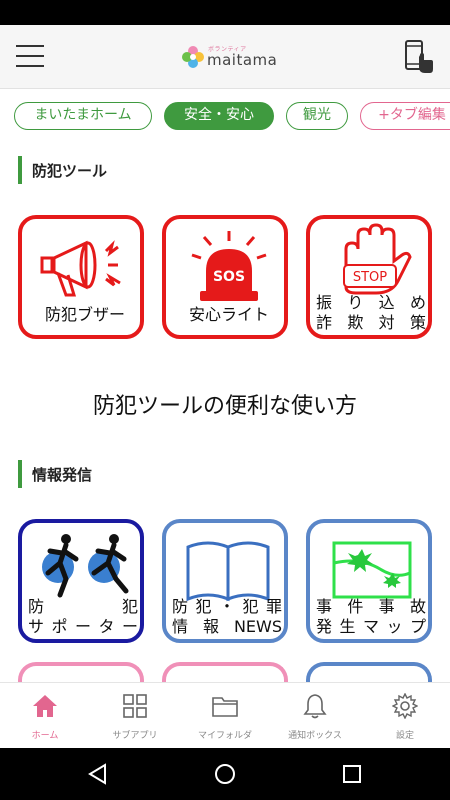 Image resolution: width=450 pixels, height=800 pixels. I want to click on nav-label: ホーム, so click(45, 736).